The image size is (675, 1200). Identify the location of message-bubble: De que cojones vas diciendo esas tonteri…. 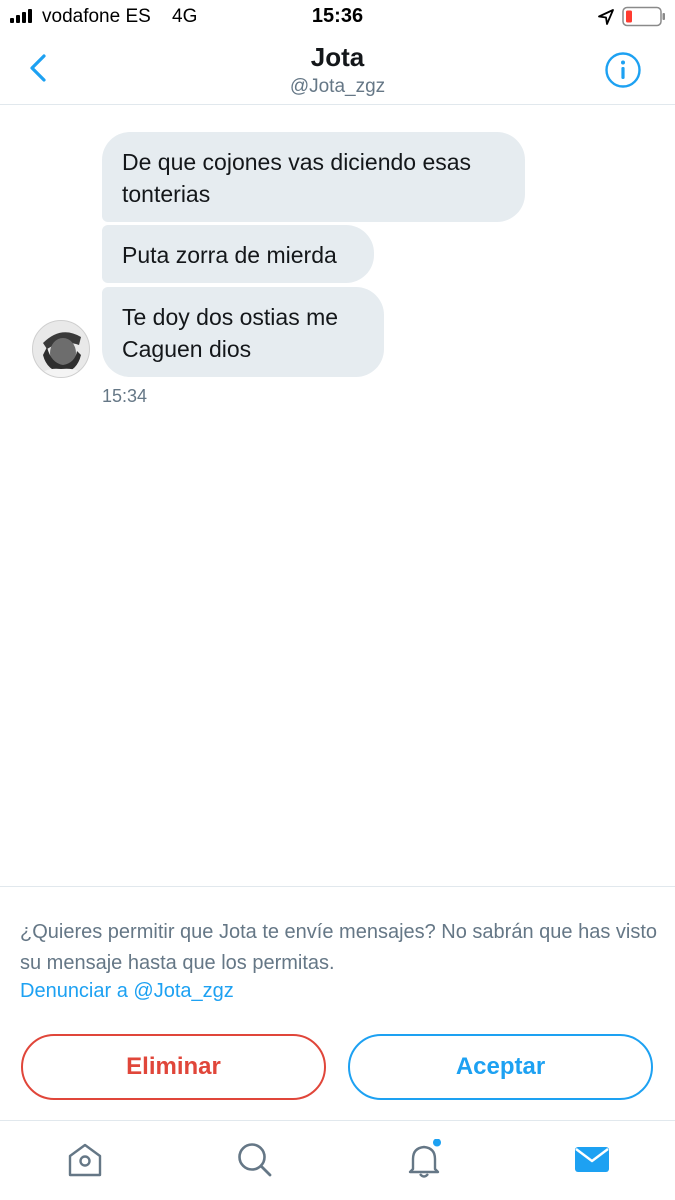
(313, 177).